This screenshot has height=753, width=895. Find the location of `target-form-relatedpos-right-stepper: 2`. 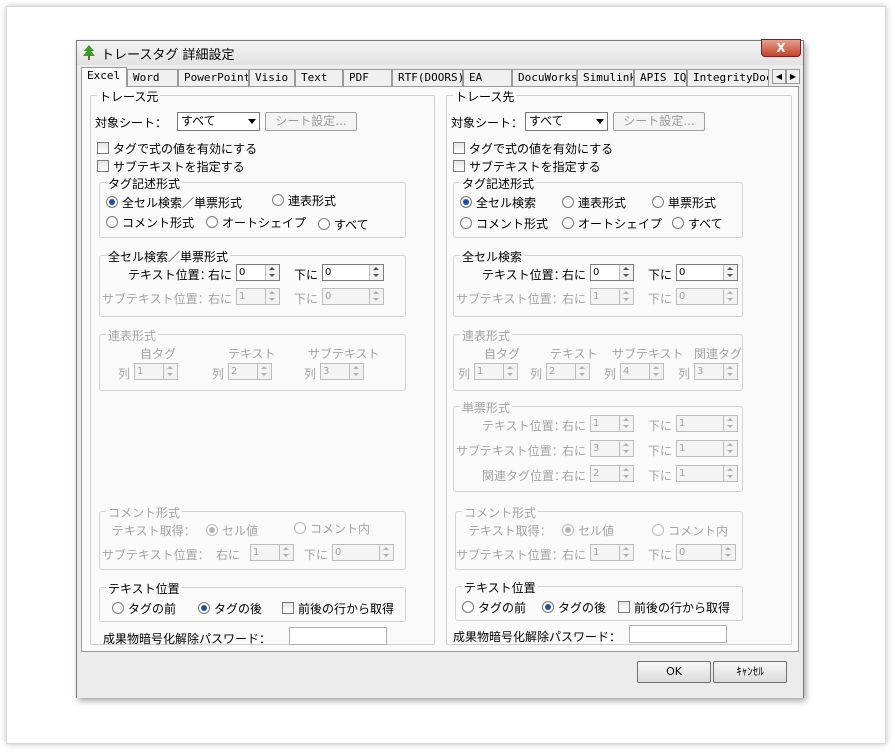

target-form-relatedpos-right-stepper: 2 is located at coordinates (612, 473).